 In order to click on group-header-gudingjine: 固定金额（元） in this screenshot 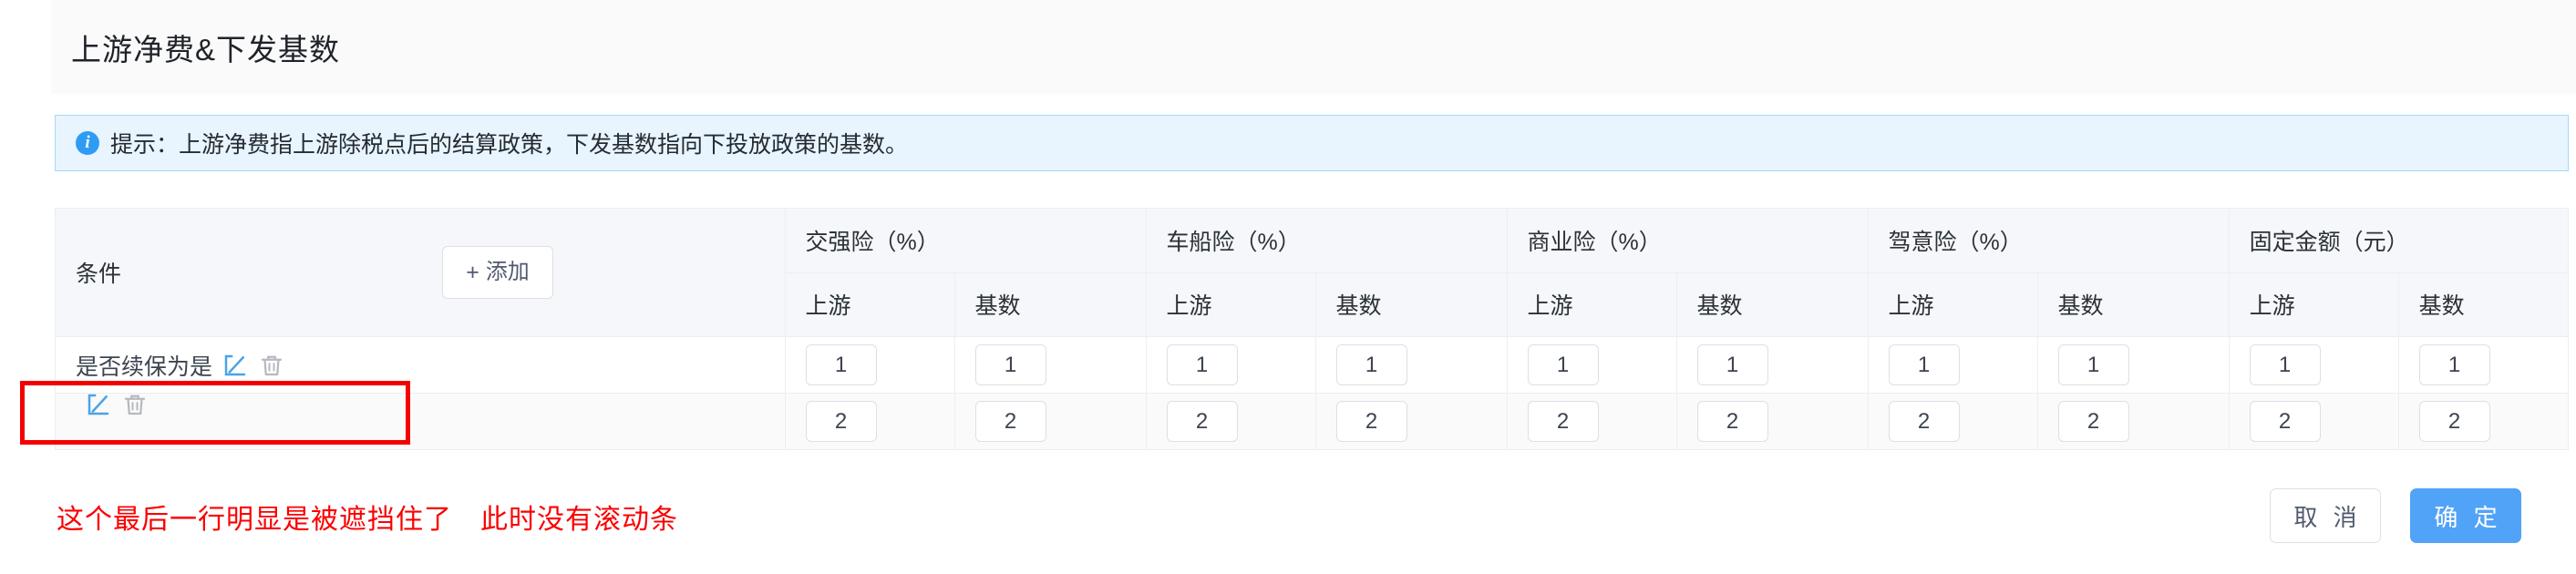, I will do `click(2398, 241)`.